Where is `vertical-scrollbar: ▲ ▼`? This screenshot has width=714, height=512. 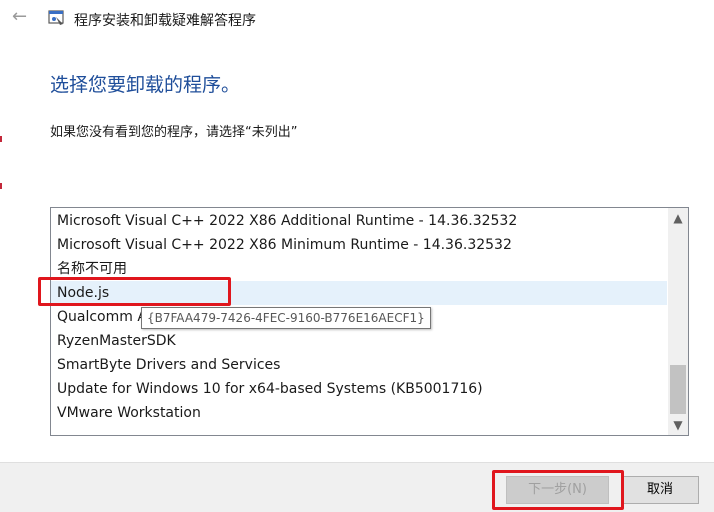 vertical-scrollbar: ▲ ▼ is located at coordinates (678, 321).